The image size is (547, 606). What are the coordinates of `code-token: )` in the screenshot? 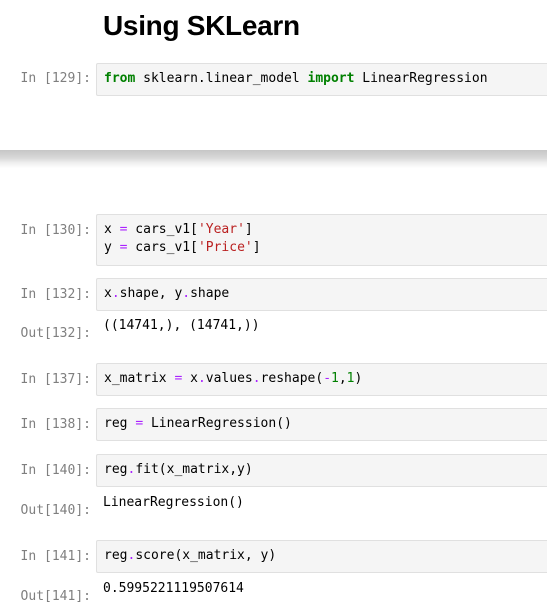 It's located at (358, 378).